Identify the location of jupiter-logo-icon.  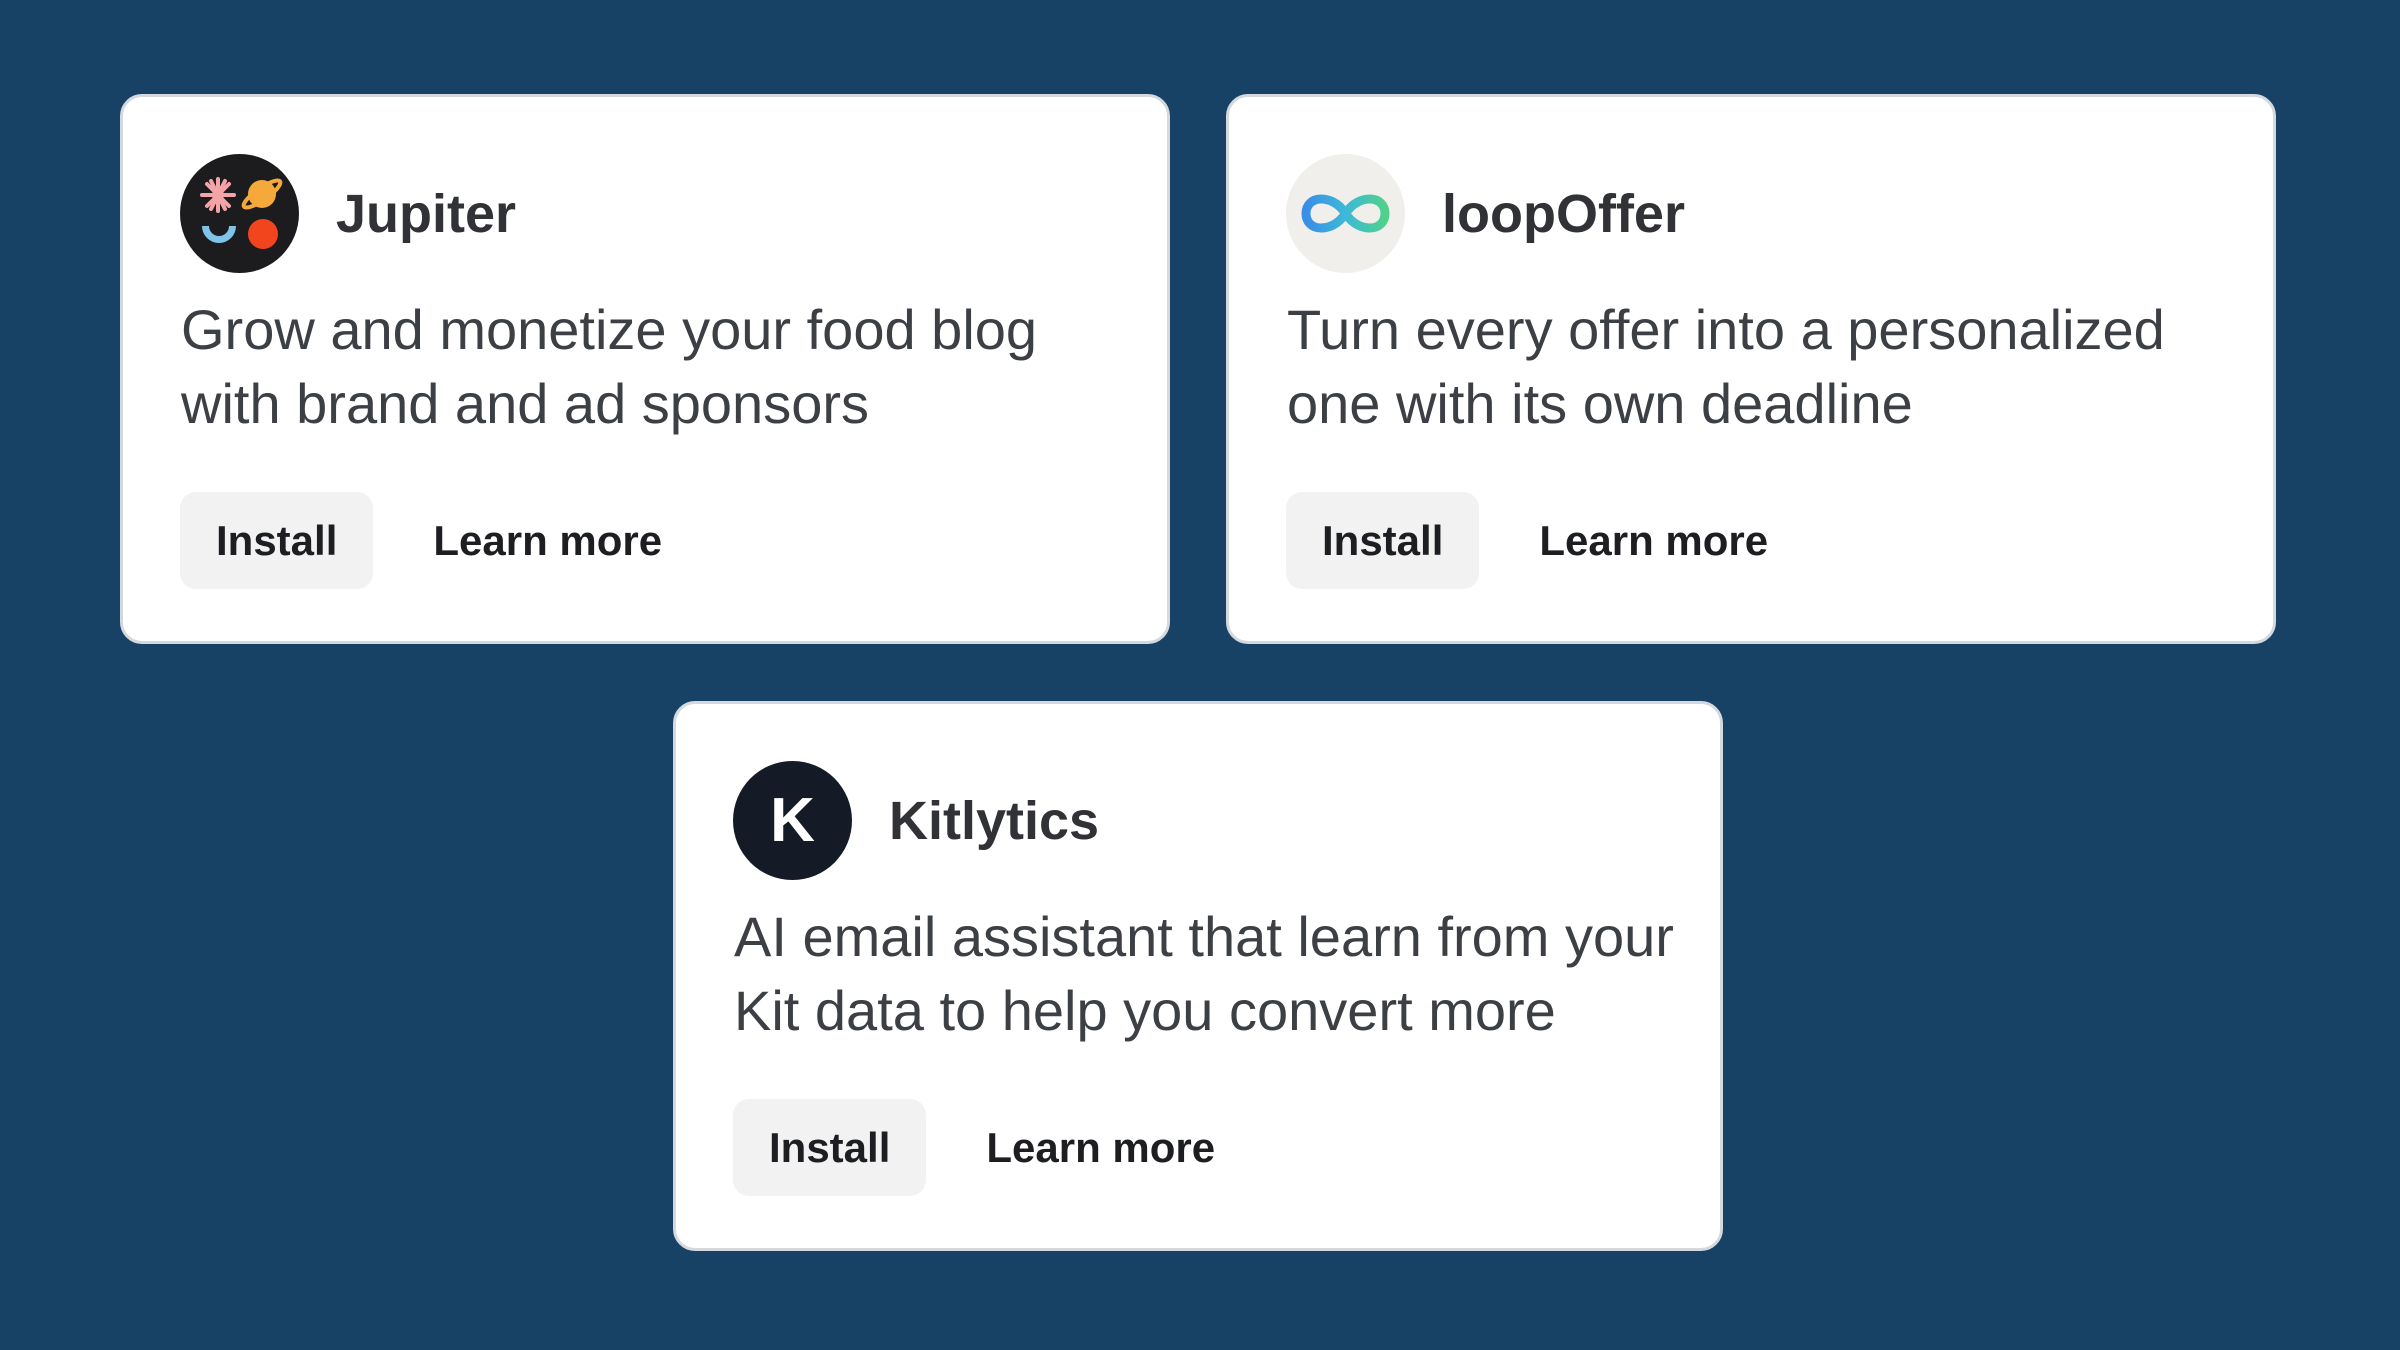
(239, 213).